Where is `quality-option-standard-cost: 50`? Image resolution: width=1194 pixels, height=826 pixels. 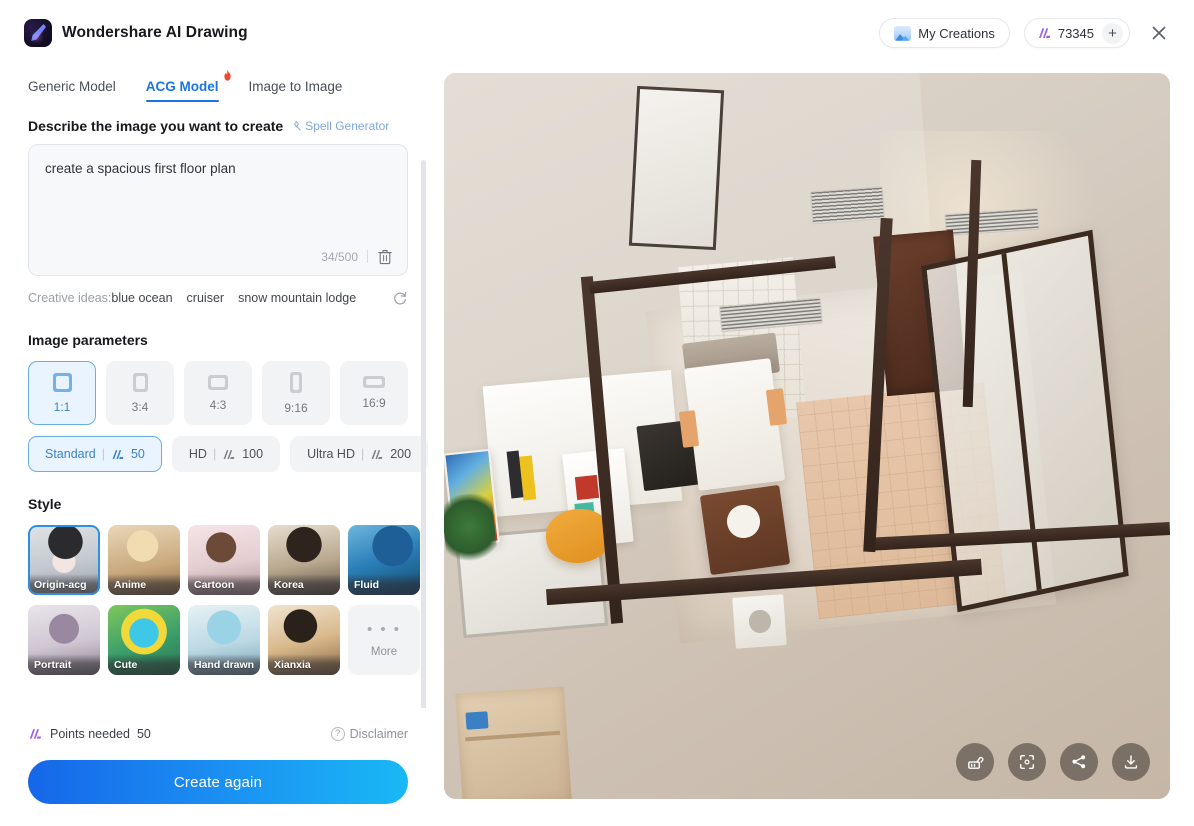 quality-option-standard-cost: 50 is located at coordinates (137, 454).